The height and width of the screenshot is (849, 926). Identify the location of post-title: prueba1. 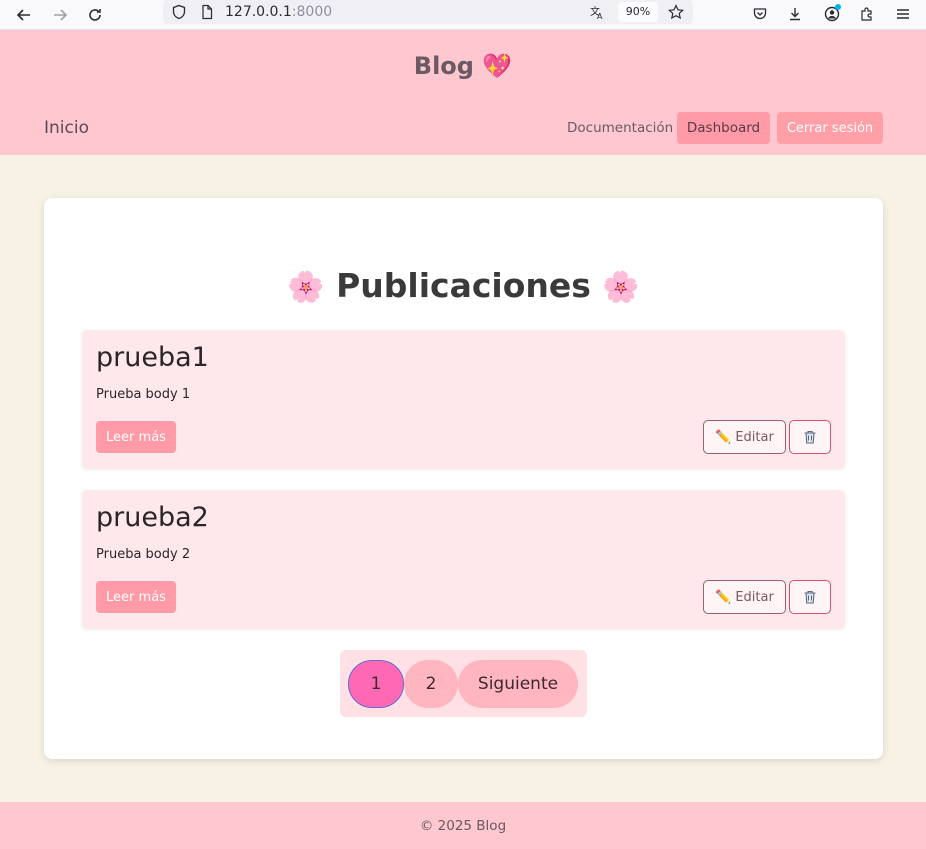
(152, 357).